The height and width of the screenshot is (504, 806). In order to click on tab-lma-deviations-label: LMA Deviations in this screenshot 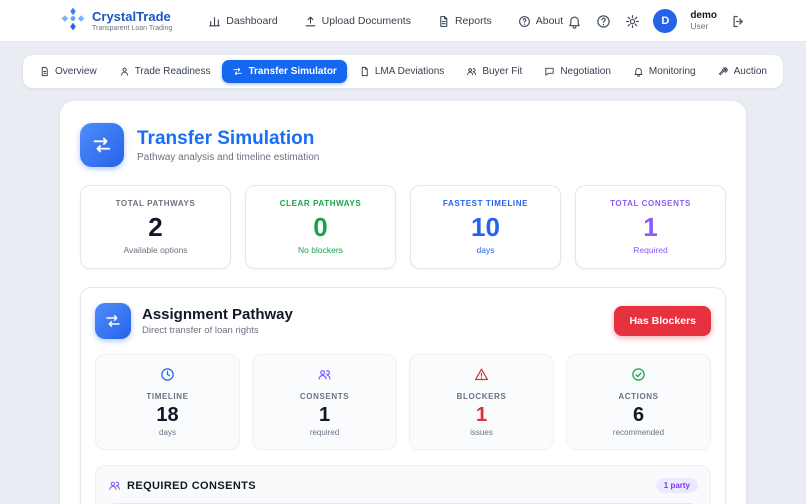, I will do `click(409, 71)`.